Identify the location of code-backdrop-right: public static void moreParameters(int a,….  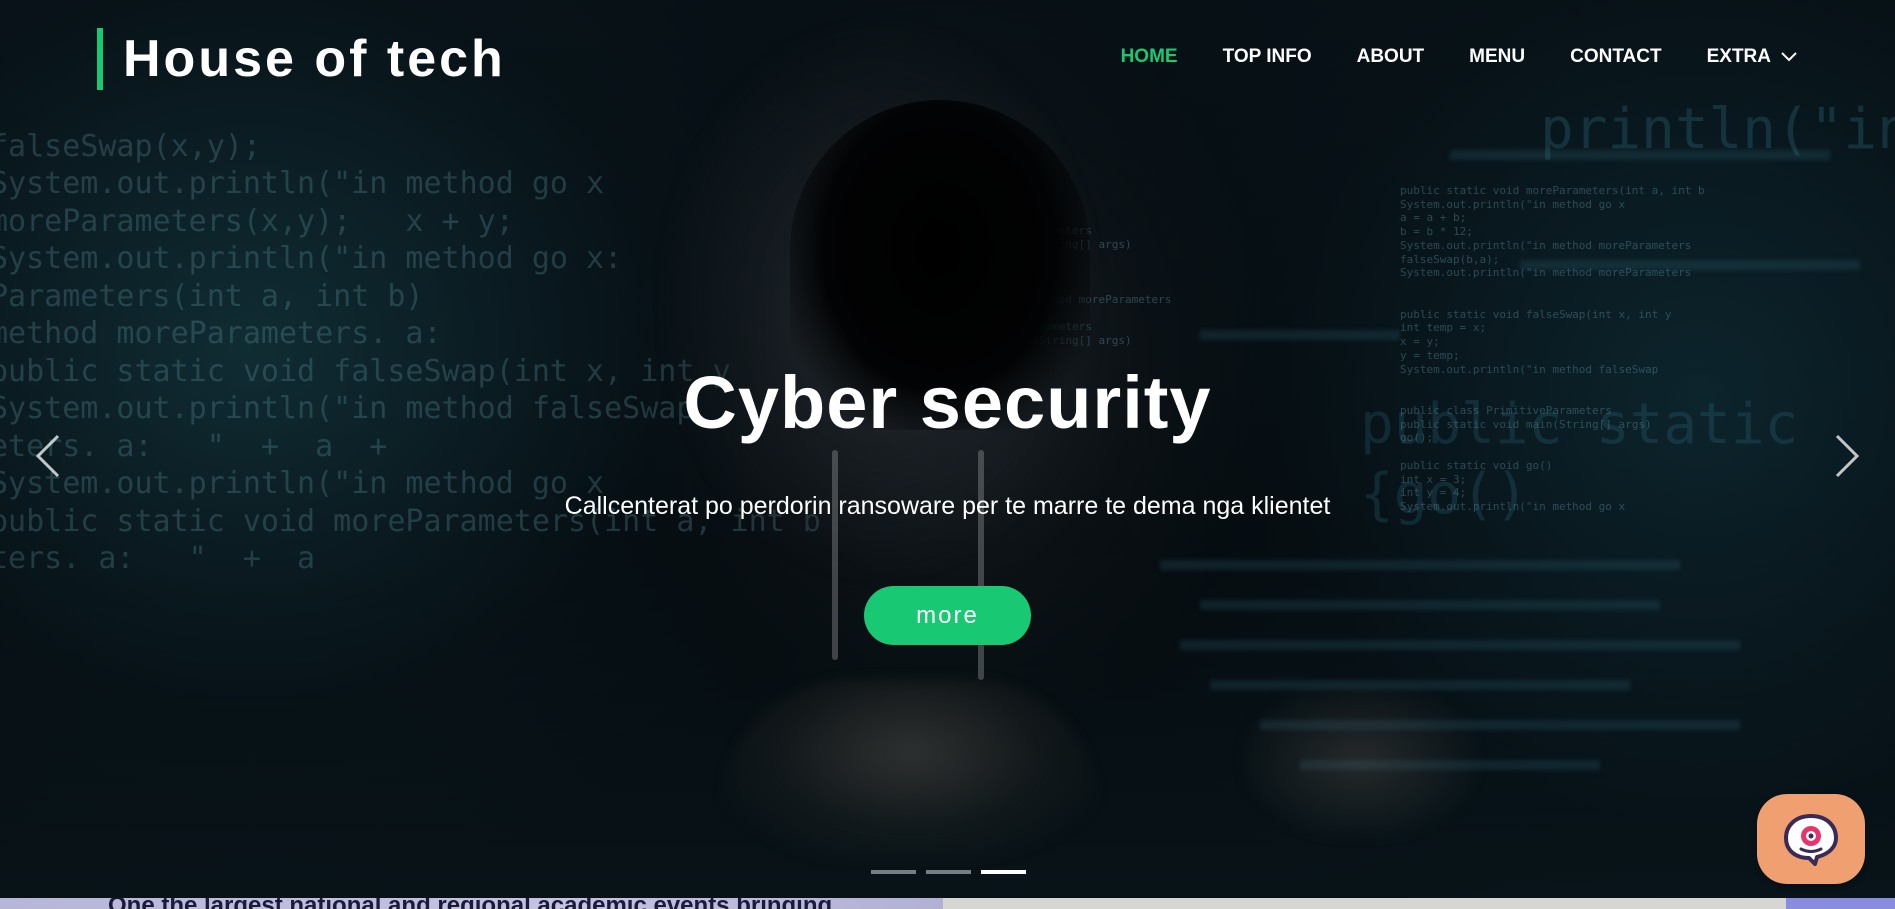
(1552, 348).